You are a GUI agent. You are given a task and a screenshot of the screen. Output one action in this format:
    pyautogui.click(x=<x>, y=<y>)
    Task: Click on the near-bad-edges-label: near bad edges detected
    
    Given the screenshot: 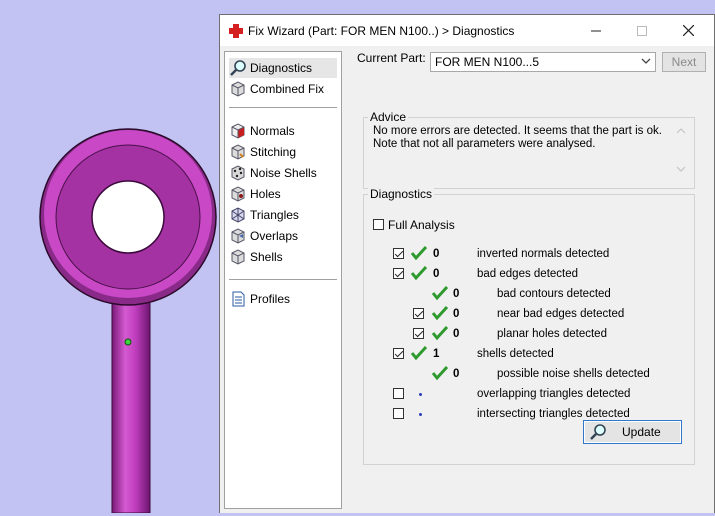 What is the action you would take?
    pyautogui.click(x=561, y=314)
    